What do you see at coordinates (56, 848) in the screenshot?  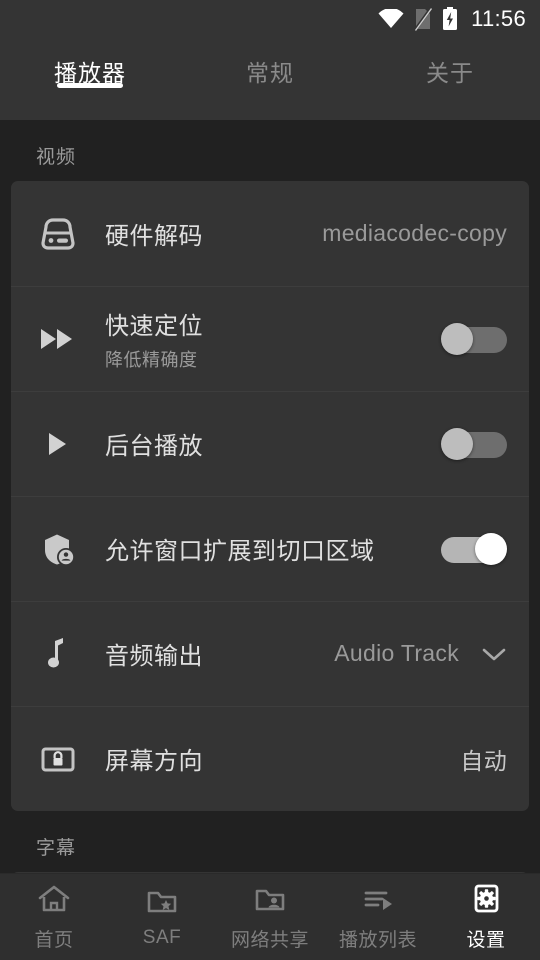 I see `section-title-subtitle: 字幕` at bounding box center [56, 848].